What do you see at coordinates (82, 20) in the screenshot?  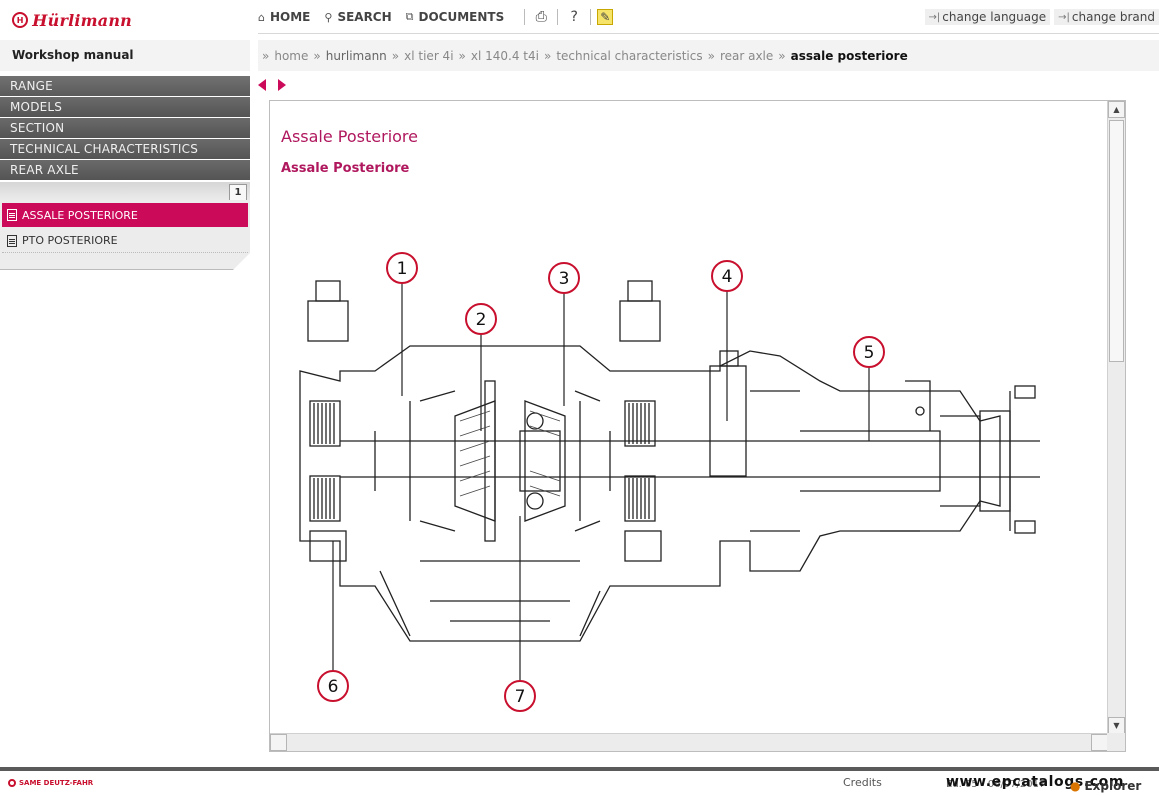 I see `logo-text: Hürlimann` at bounding box center [82, 20].